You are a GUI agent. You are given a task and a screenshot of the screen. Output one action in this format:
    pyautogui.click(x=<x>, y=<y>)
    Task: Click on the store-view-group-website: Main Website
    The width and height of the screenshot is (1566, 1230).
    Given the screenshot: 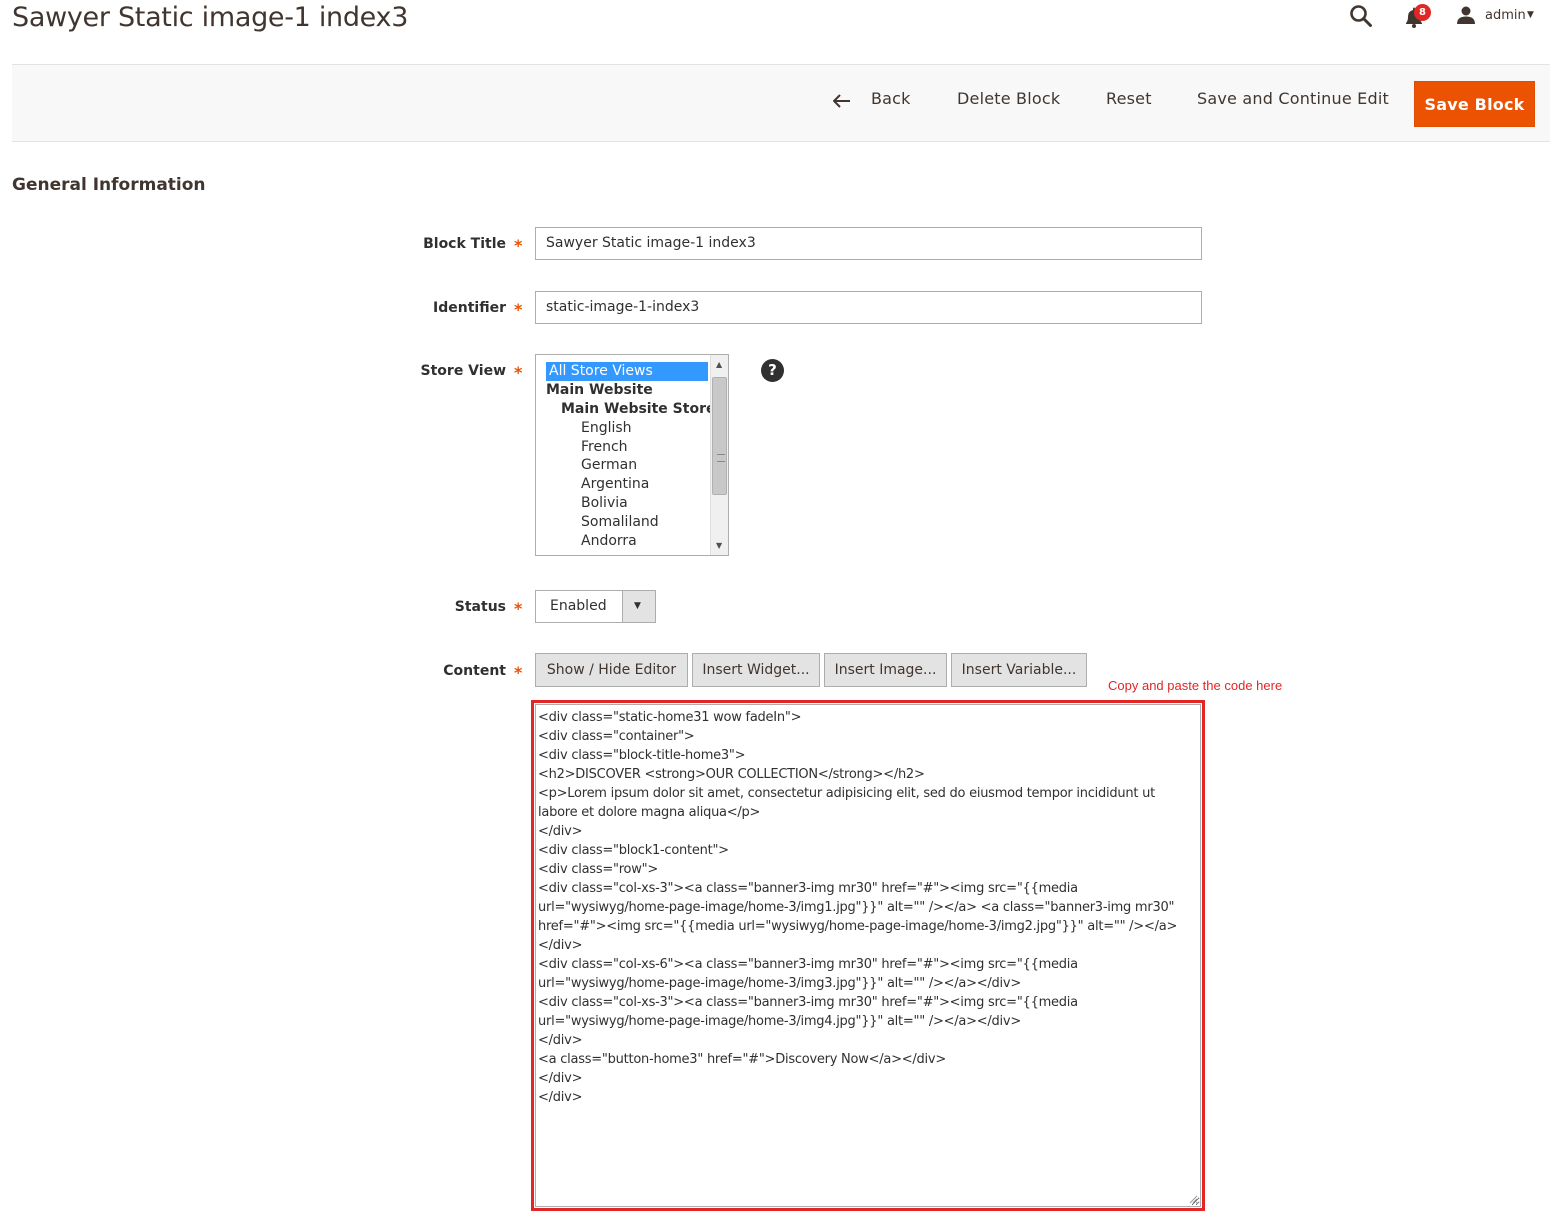 What is the action you would take?
    pyautogui.click(x=599, y=389)
    